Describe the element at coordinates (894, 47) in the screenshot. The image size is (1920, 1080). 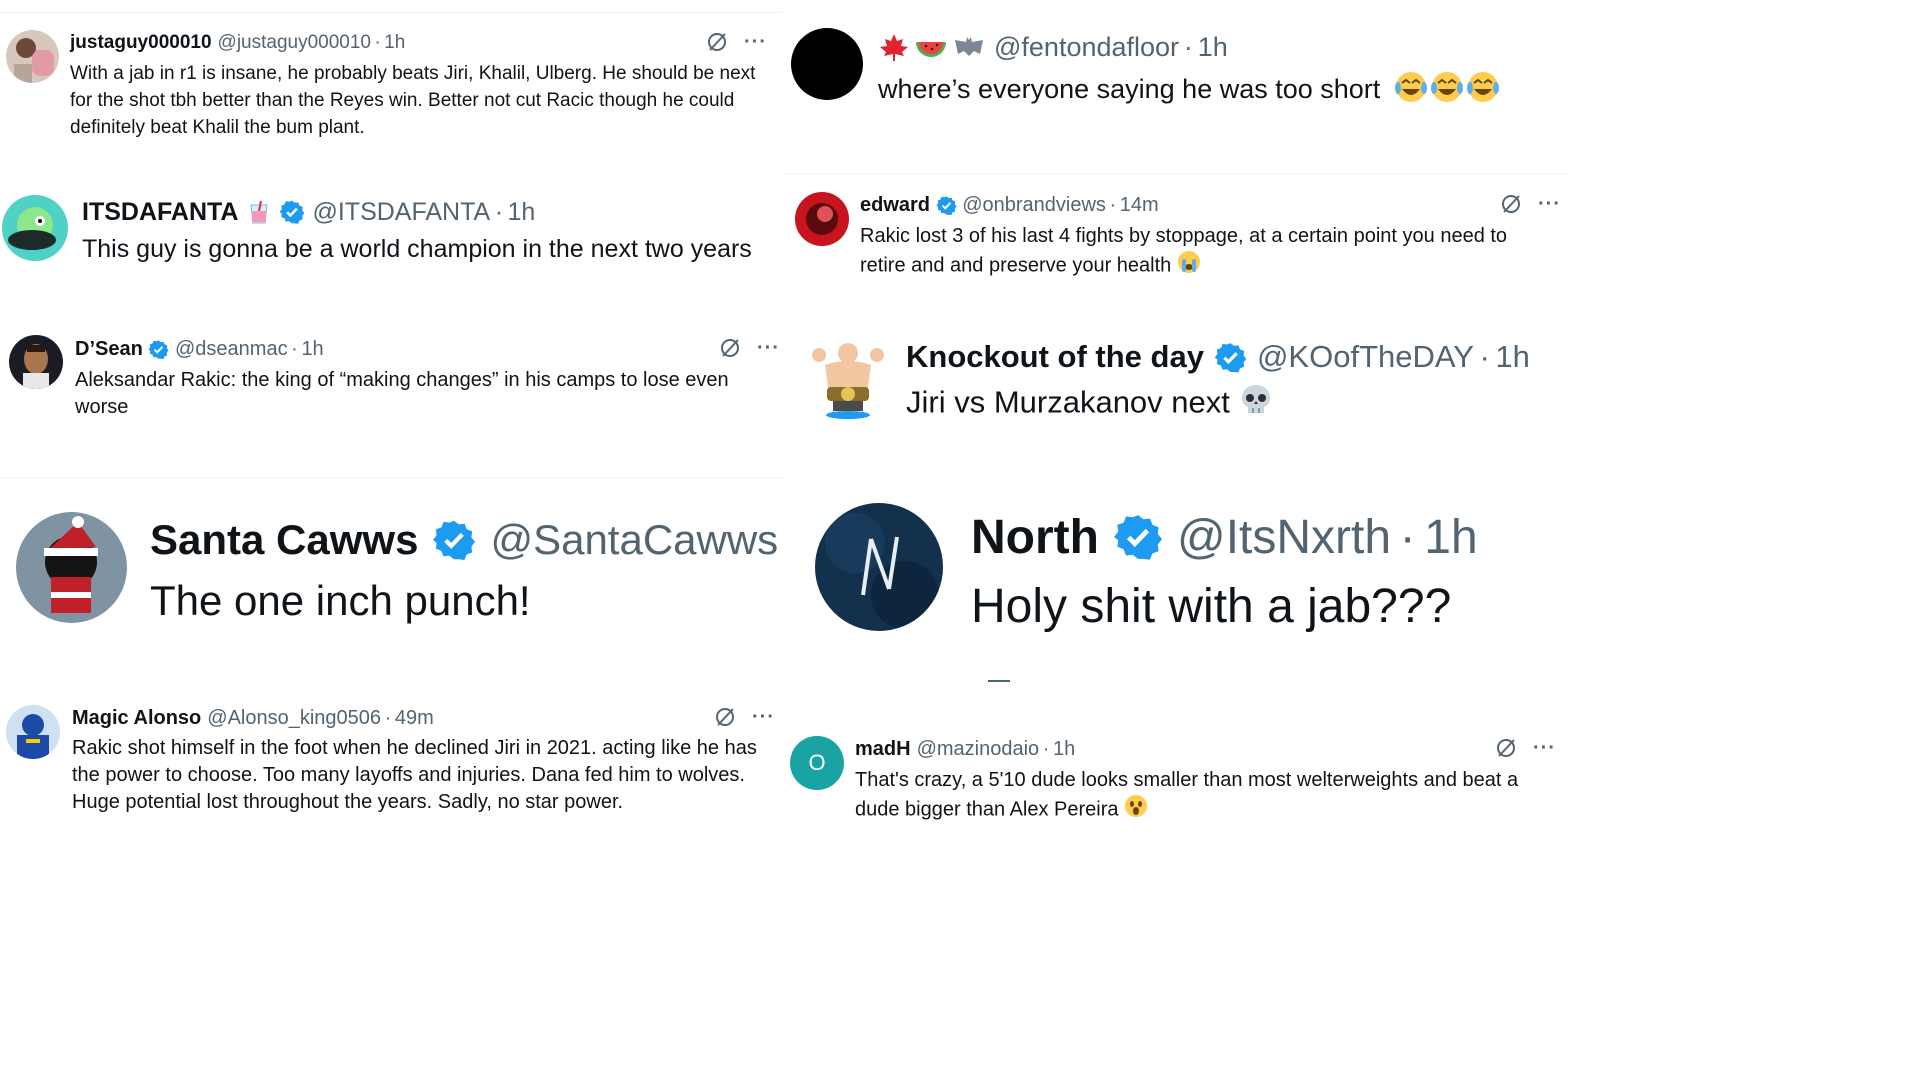
I see `maple-leaf-icon` at that location.